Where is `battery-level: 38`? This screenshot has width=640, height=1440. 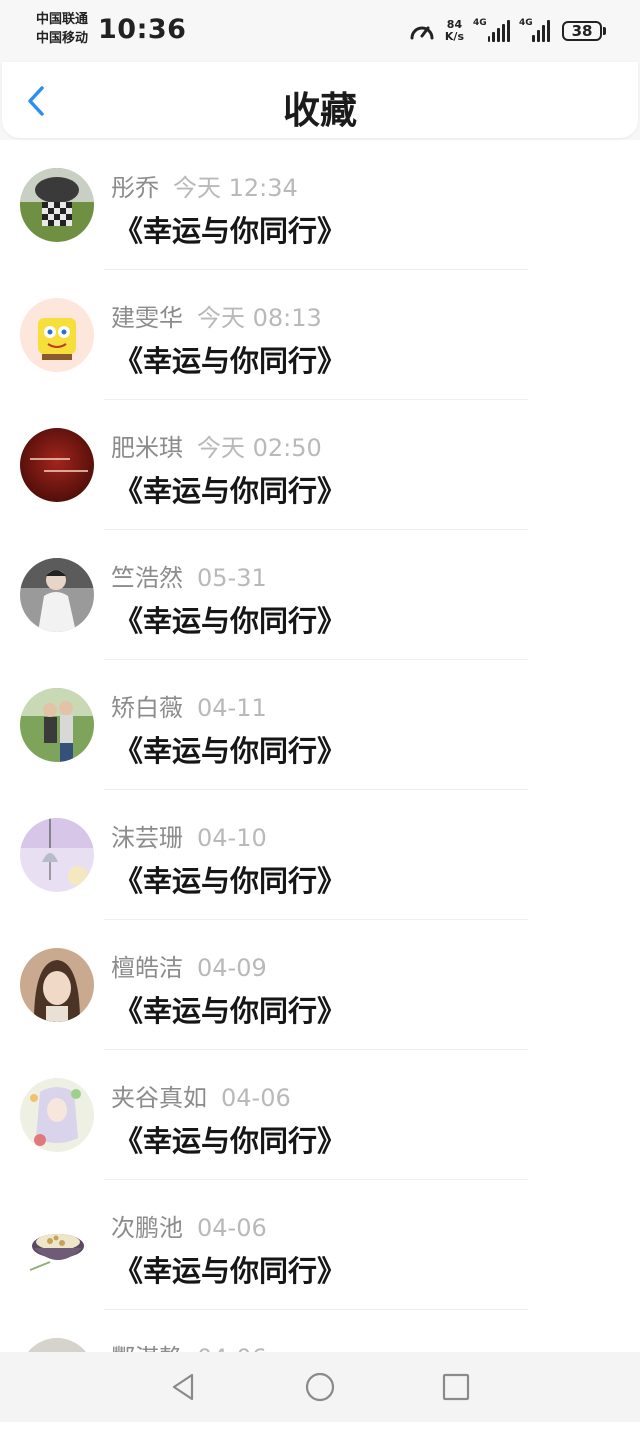
battery-level: 38 is located at coordinates (582, 31).